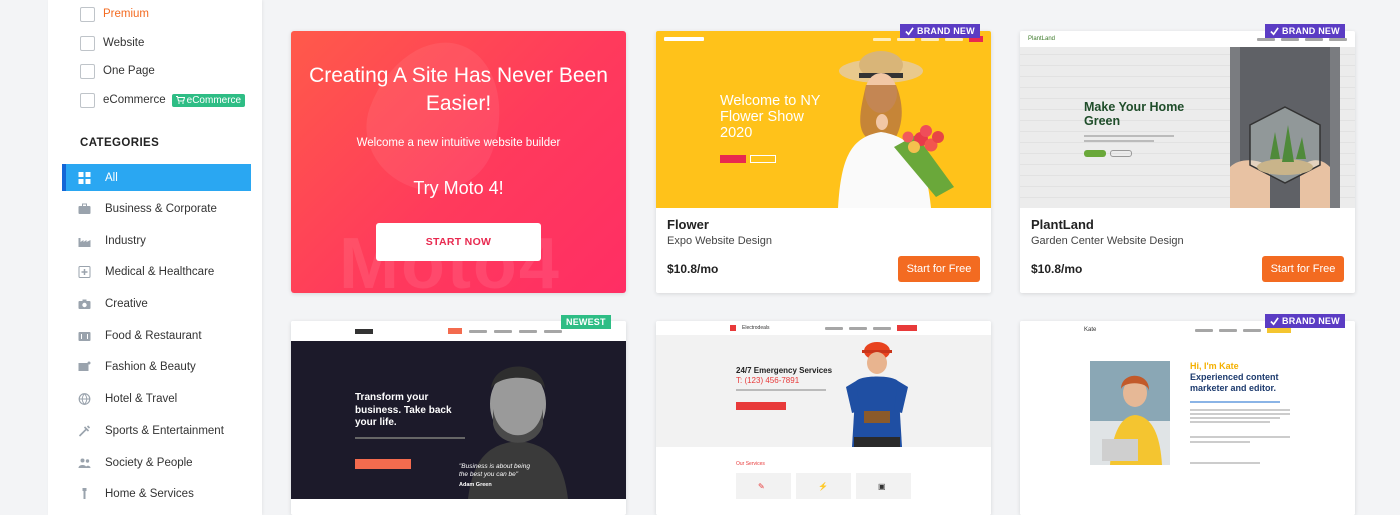 The height and width of the screenshot is (515, 1400). Describe the element at coordinates (180, 100) in the screenshot. I see `cart-icon` at that location.